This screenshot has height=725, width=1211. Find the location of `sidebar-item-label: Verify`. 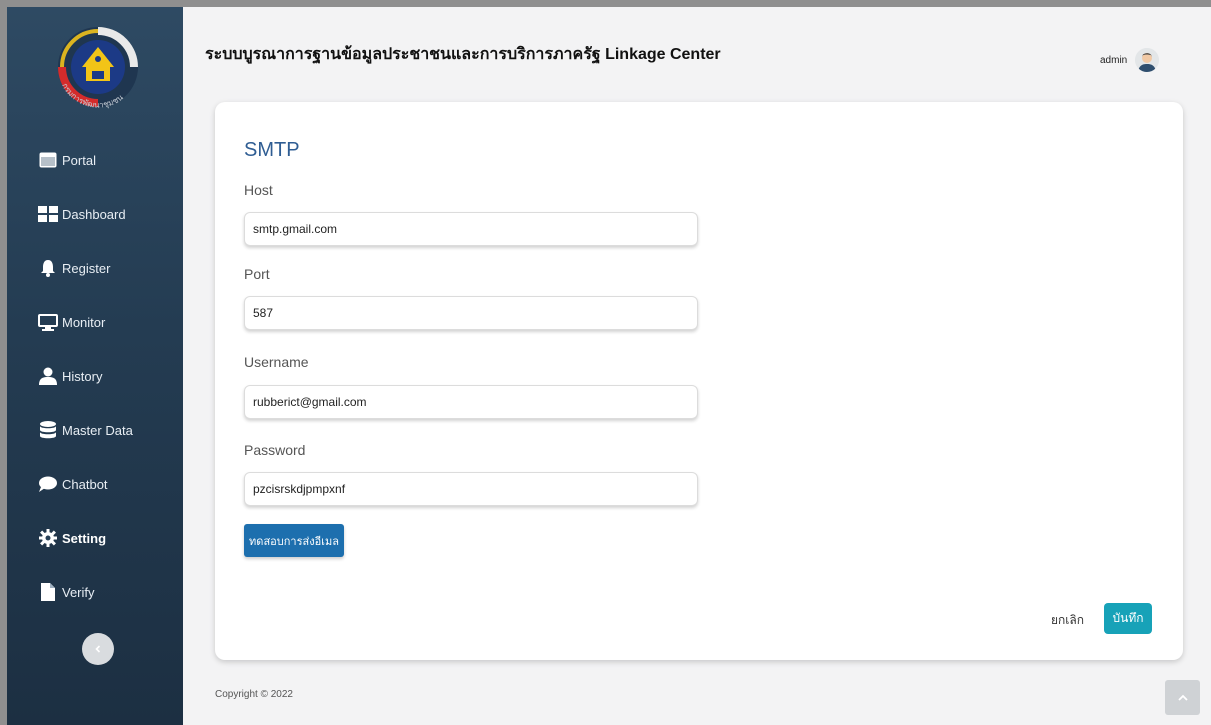

sidebar-item-label: Verify is located at coordinates (78, 592).